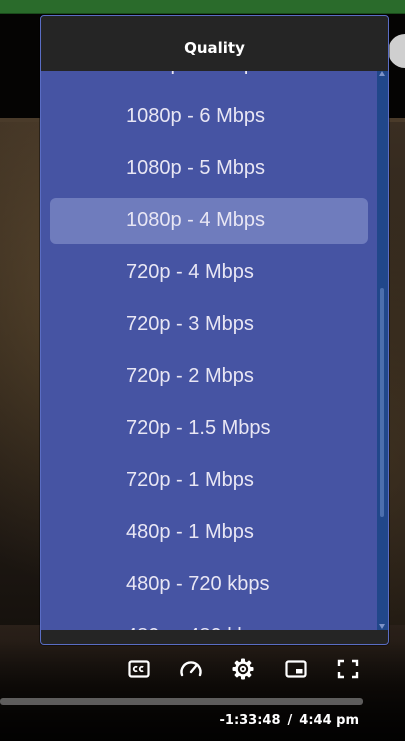 Image resolution: width=405 pixels, height=741 pixels. I want to click on quality-option: 720p - 1.5 Mbps, so click(209, 428).